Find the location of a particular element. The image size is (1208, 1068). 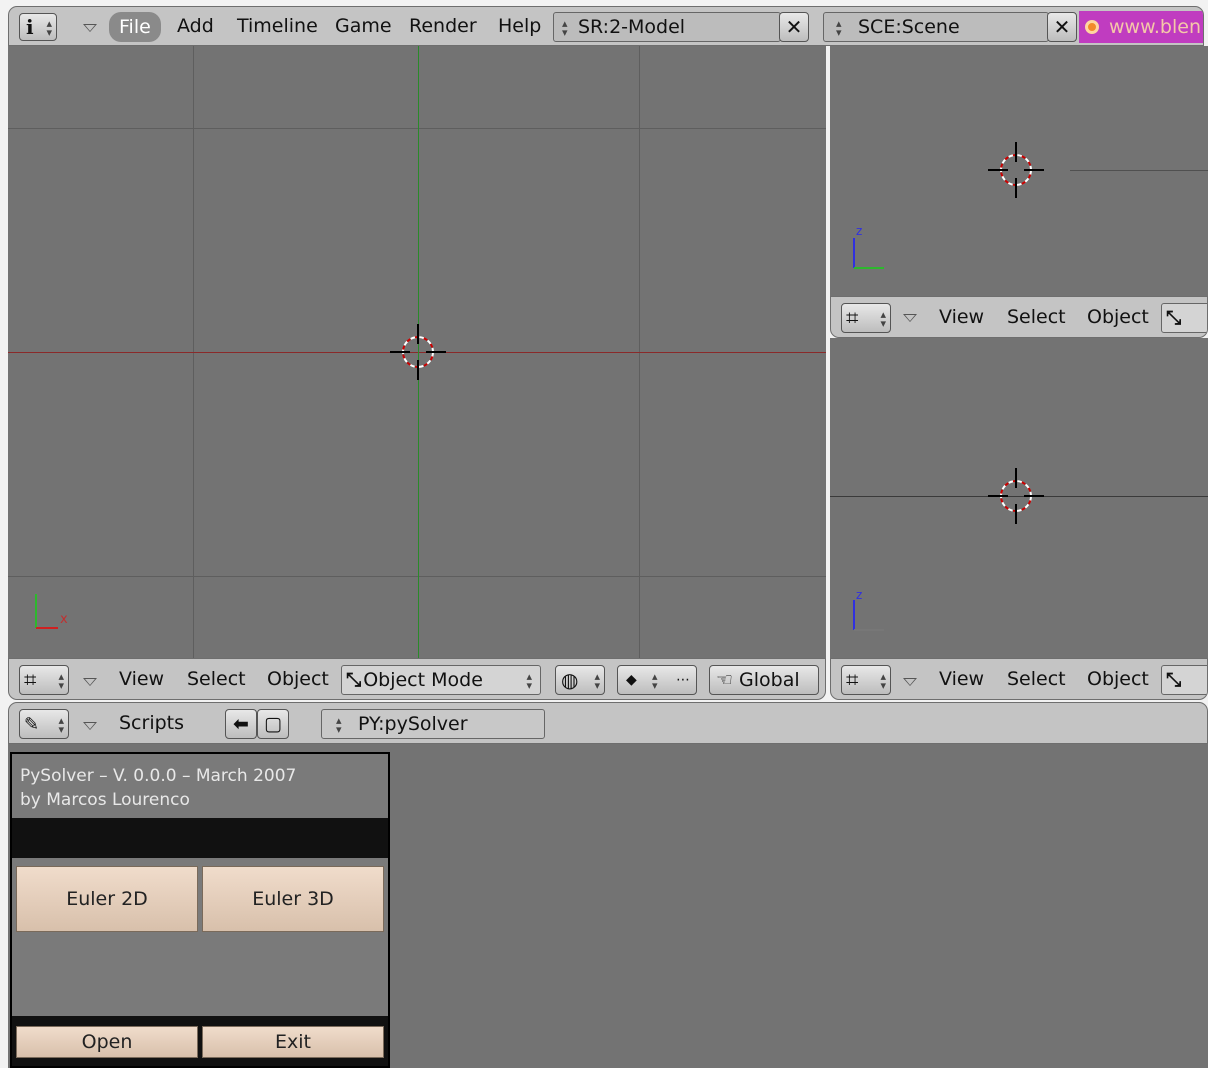

right-top-viewport: z is located at coordinates (1019, 171).